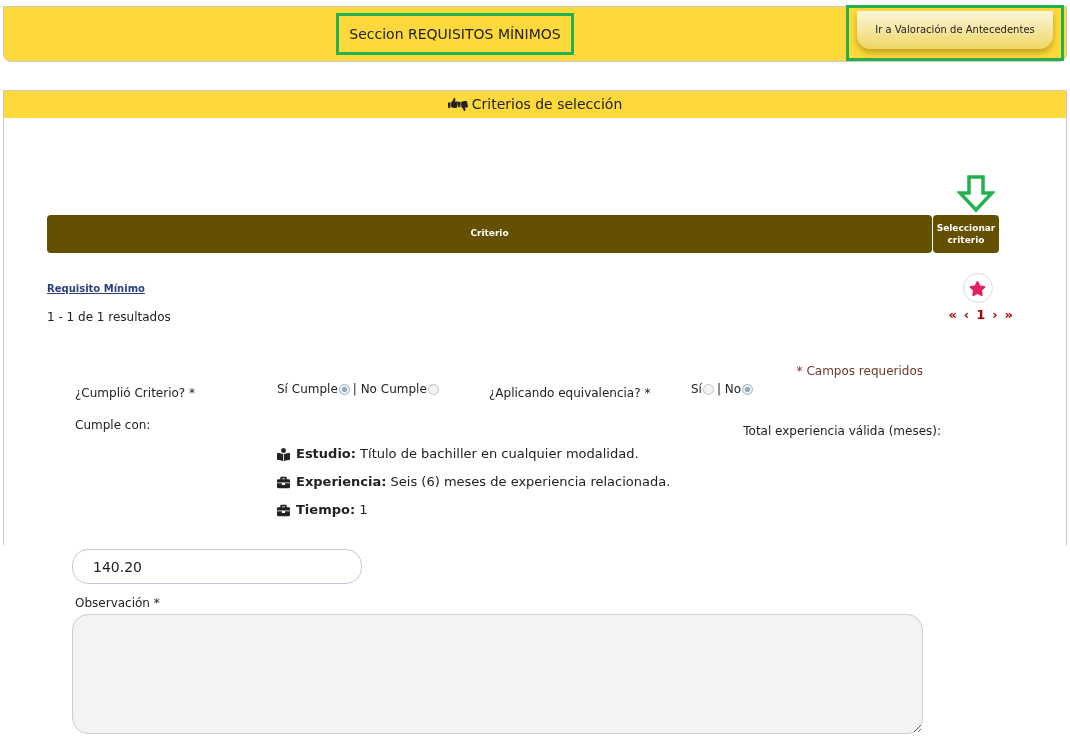 This screenshot has width=1070, height=742. I want to click on column-header: Seleccionar criterio, so click(966, 234).